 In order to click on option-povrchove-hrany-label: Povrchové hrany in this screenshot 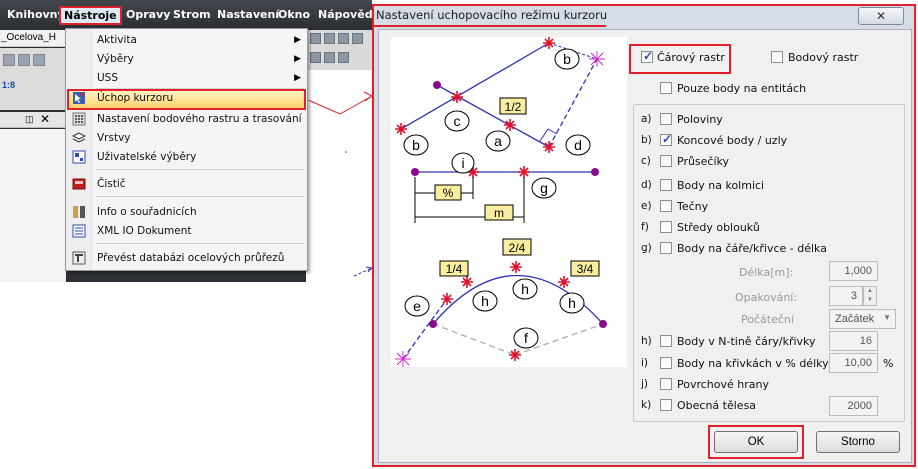, I will do `click(723, 384)`.